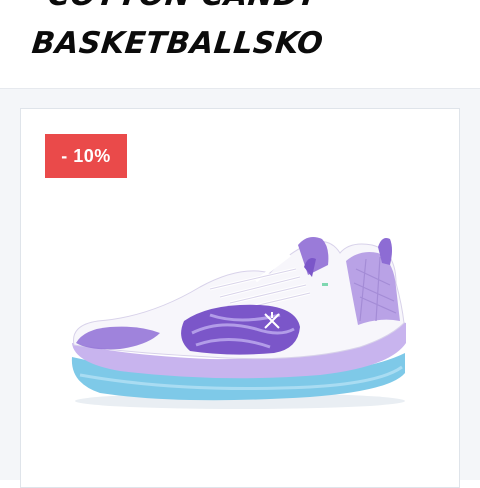 The width and height of the screenshot is (480, 488). Describe the element at coordinates (183, 6) in the screenshot. I see `product-title-line-1: "COTTON CANDY"` at that location.